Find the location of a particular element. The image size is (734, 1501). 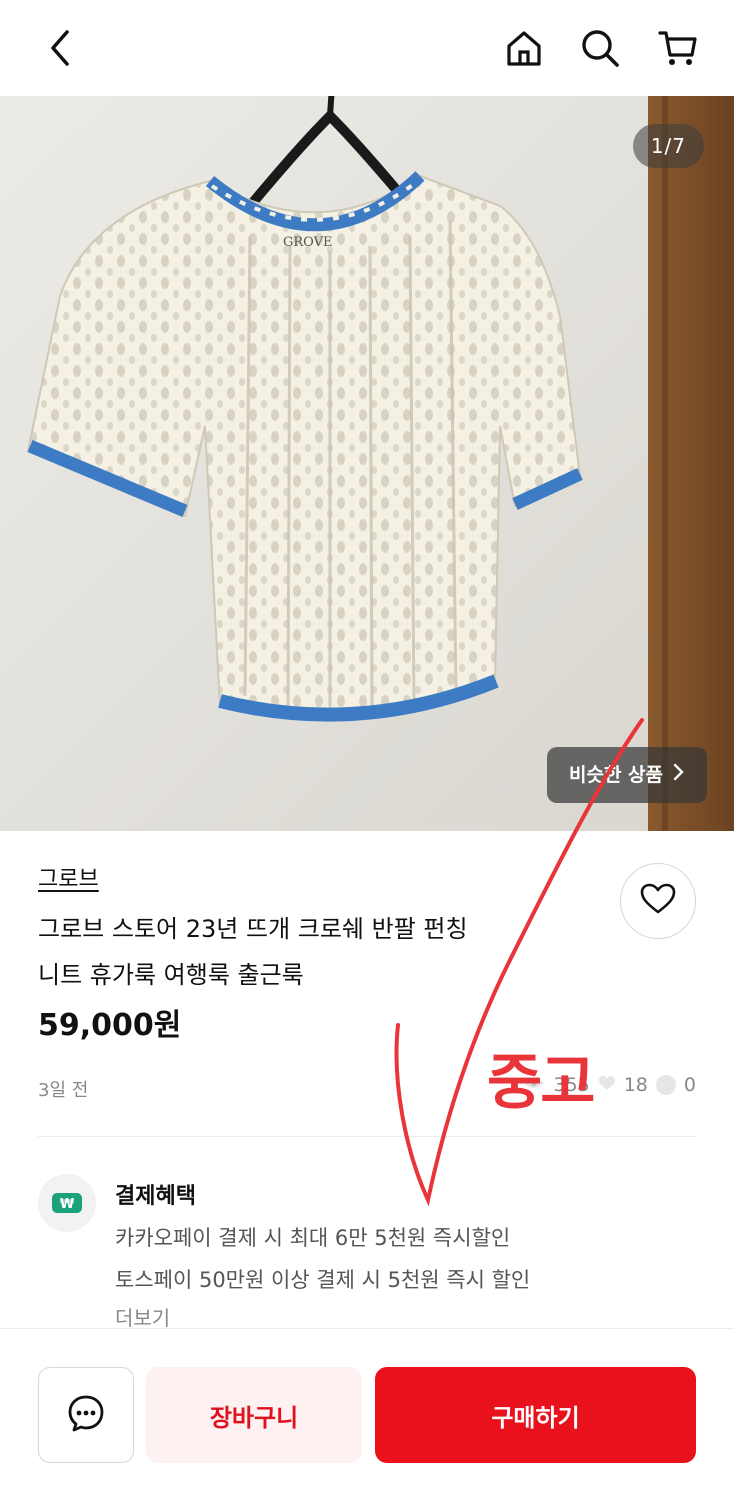

chat-bubble-icon is located at coordinates (665, 1085).